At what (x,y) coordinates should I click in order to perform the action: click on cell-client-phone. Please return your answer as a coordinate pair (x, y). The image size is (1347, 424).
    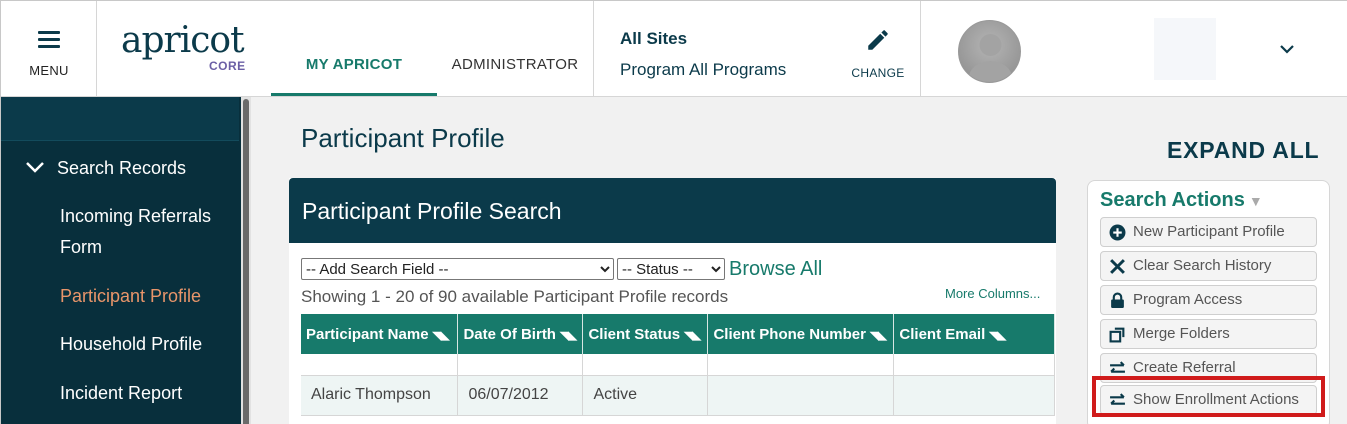
    Looking at the image, I should click on (801, 395).